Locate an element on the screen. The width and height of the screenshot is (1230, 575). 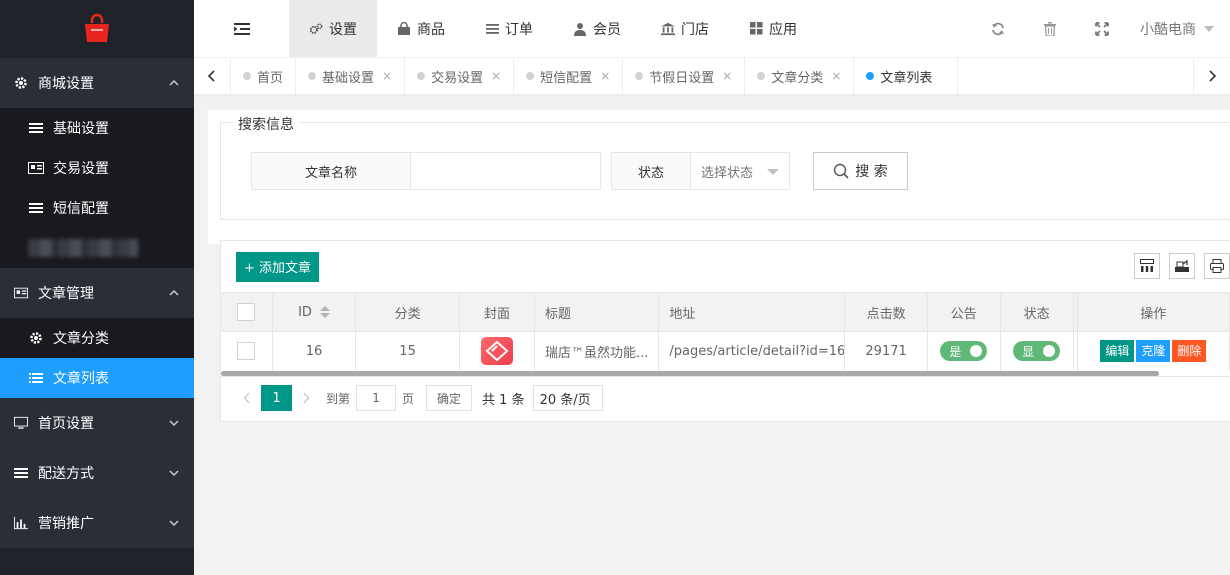
search-button-label: 搜 索 is located at coordinates (871, 172).